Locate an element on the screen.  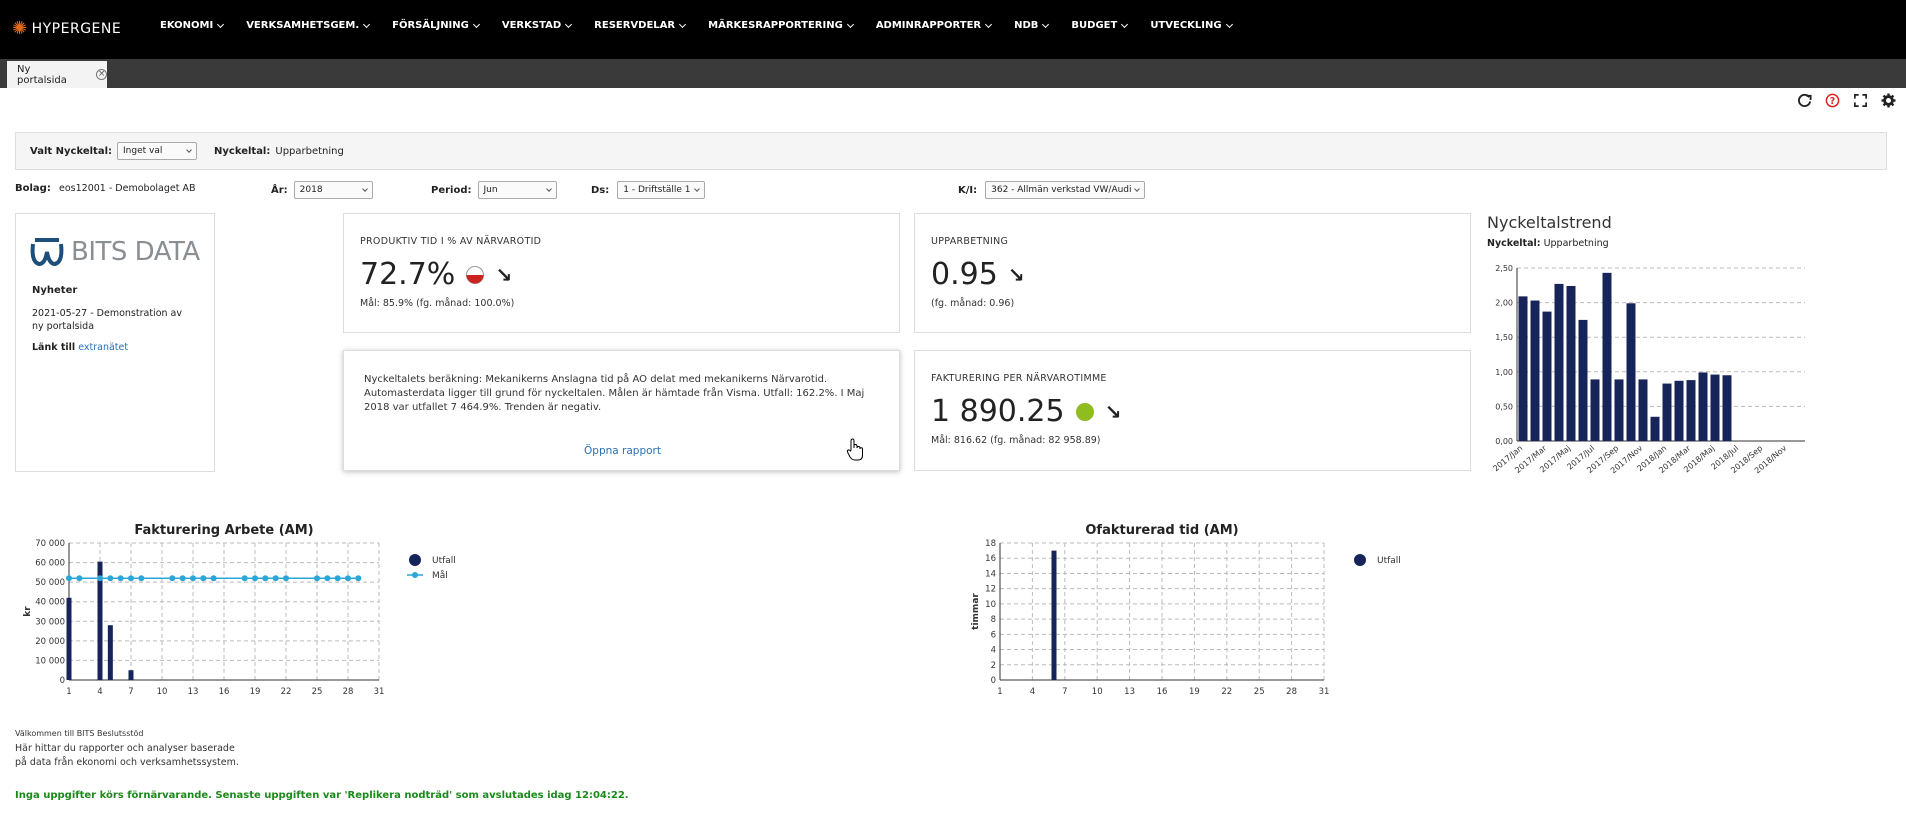
kpi-sub: (fg. månad: 0.96) is located at coordinates (973, 303).